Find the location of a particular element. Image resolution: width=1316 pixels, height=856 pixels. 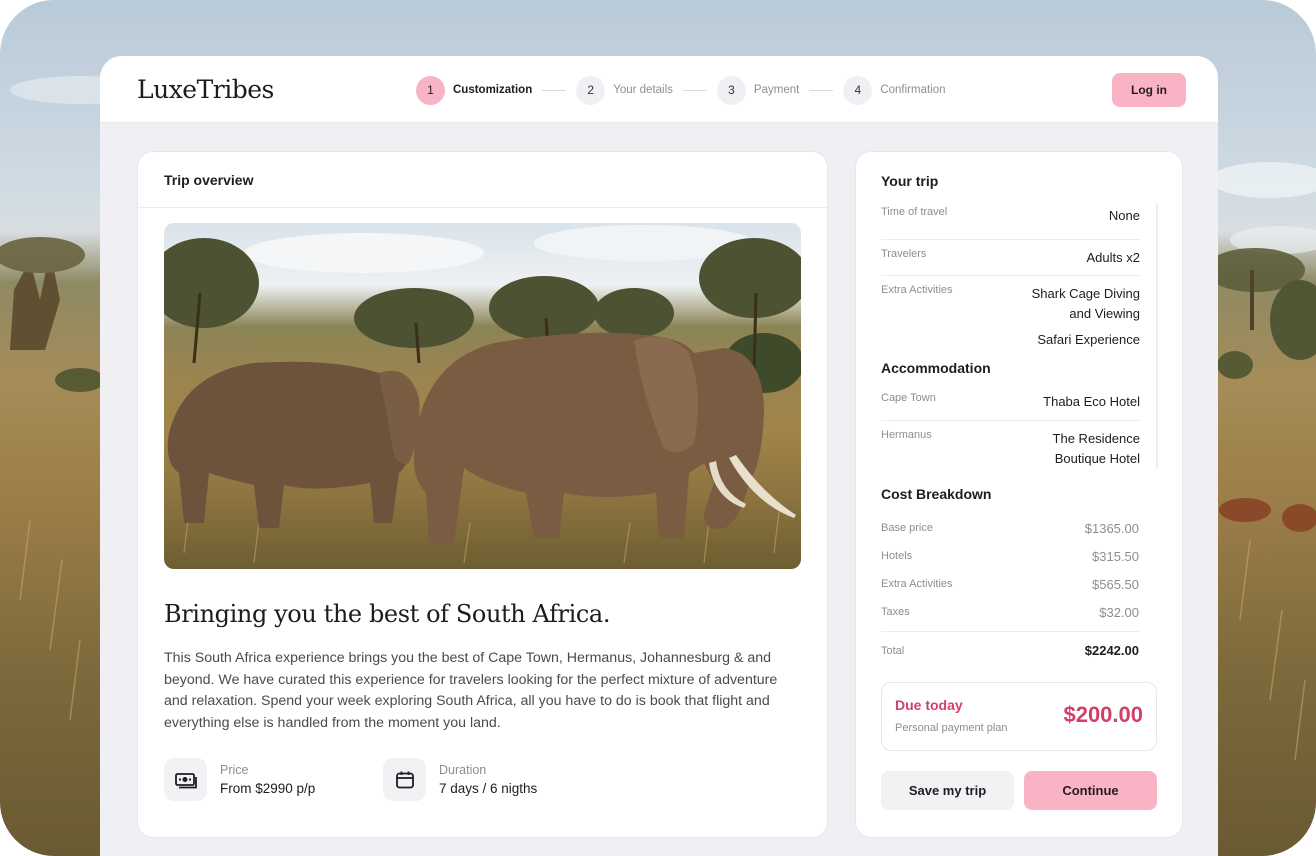

cost-value: $1365.00 is located at coordinates (1111, 528).